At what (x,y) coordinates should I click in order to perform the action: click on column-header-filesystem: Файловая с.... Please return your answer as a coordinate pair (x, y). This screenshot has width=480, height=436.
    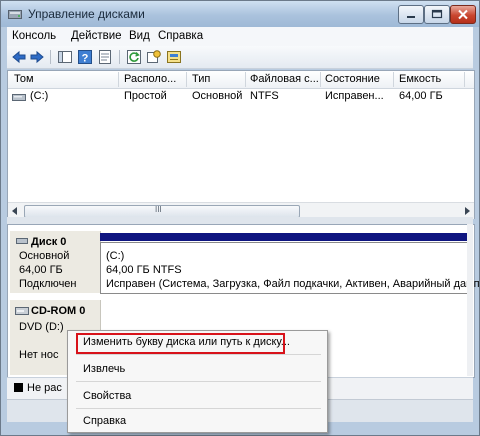
    Looking at the image, I should click on (285, 79).